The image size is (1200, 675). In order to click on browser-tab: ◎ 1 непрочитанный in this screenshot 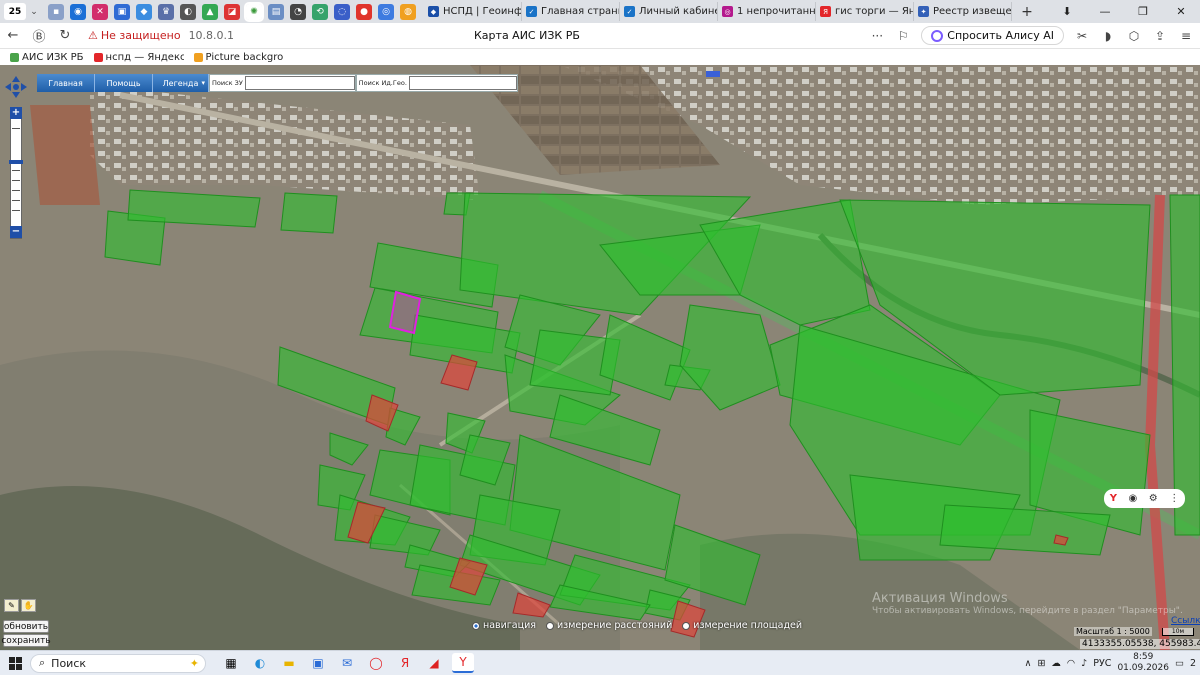, I will do `click(767, 11)`.